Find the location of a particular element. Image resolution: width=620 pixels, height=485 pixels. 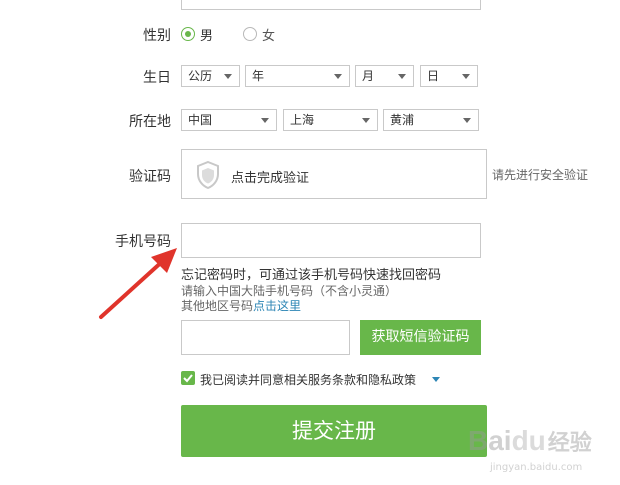

sms-code-input is located at coordinates (265, 337).